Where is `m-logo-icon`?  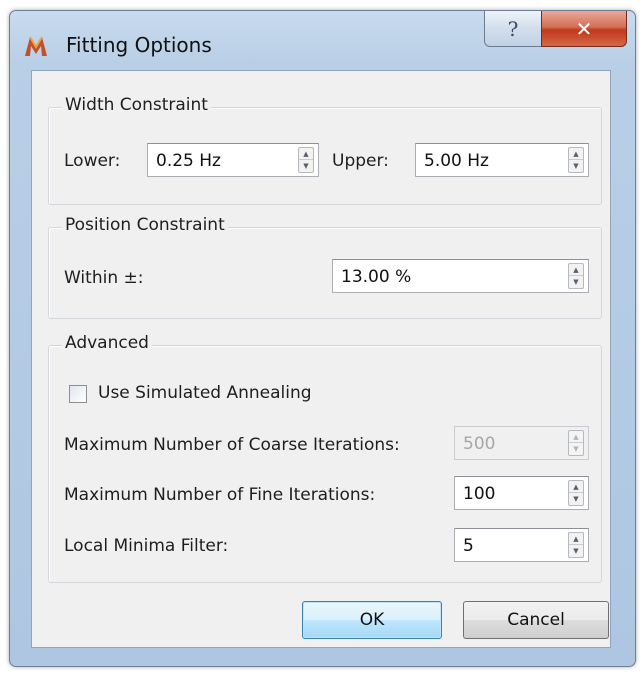
m-logo-icon is located at coordinates (36, 46).